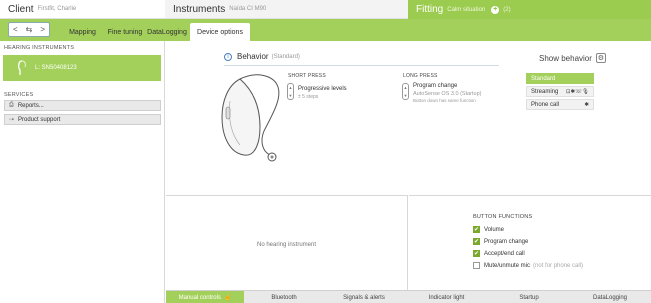 This screenshot has width=651, height=303. What do you see at coordinates (600, 58) in the screenshot?
I see `settings-icon: ⚙` at bounding box center [600, 58].